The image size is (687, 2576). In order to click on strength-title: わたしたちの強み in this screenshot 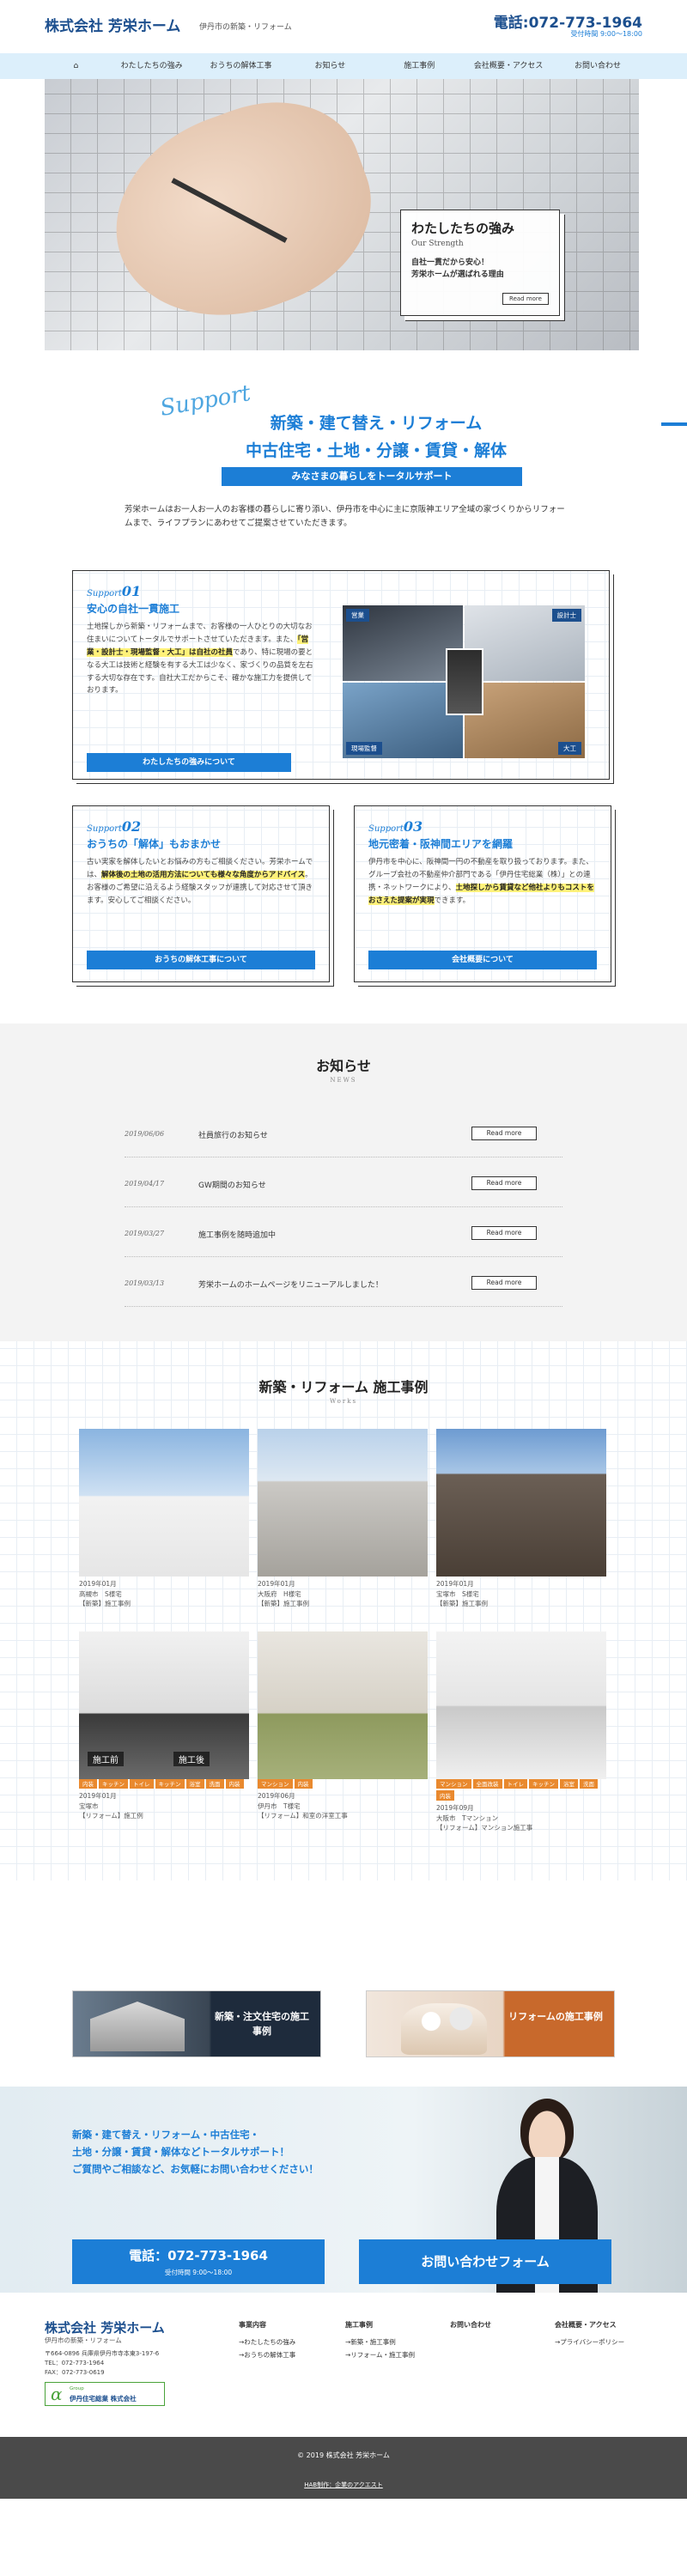, I will do `click(463, 229)`.